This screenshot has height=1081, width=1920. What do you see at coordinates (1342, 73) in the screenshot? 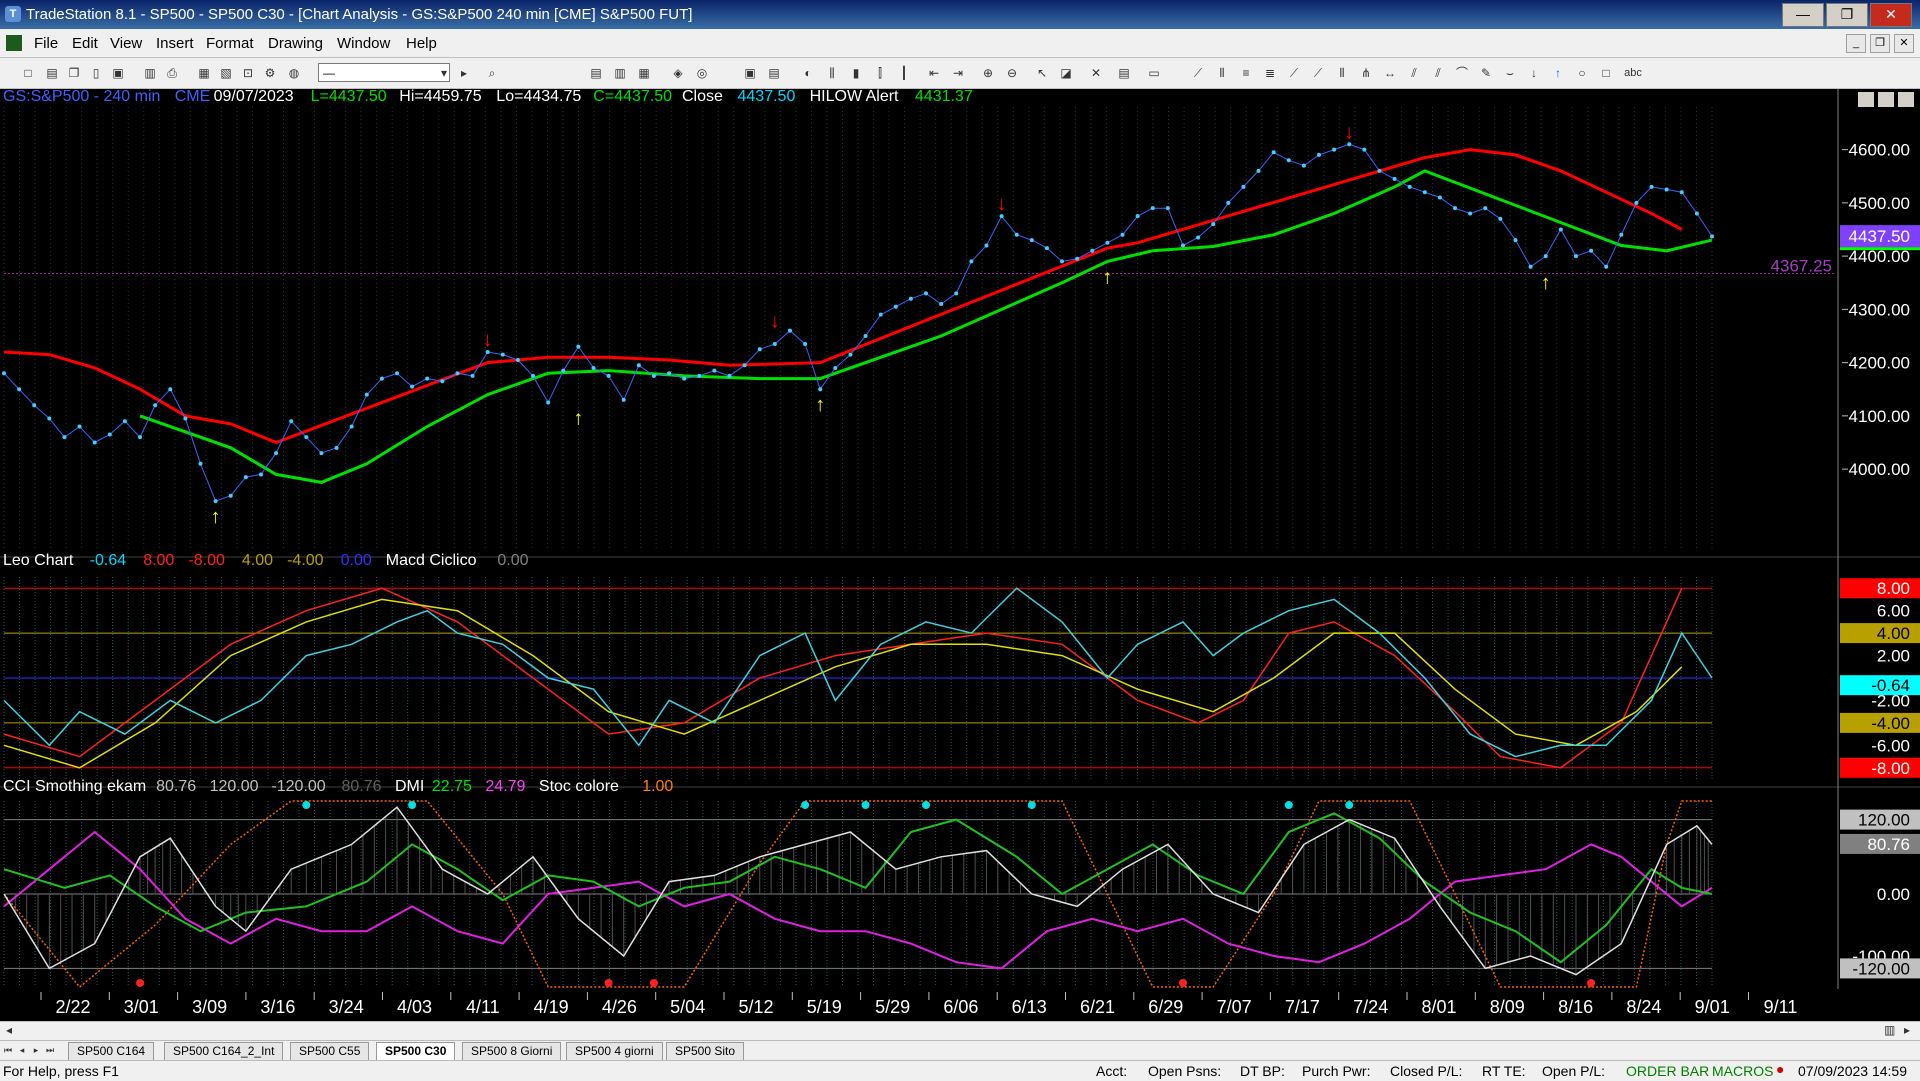
I see `cycle-lines-icon: ⦀` at bounding box center [1342, 73].